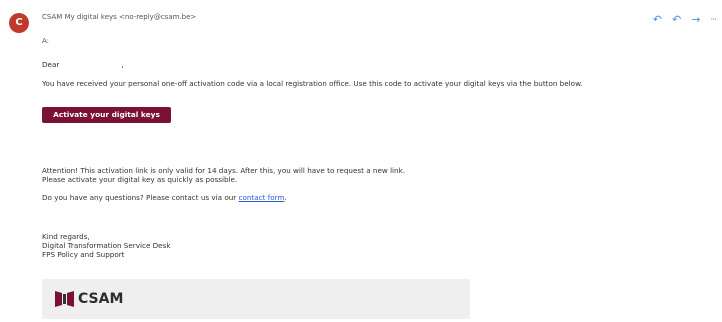 This screenshot has width=722, height=322. I want to click on sender-address: CSAM My digital keys <no-reply@csam.be>, so click(119, 17).